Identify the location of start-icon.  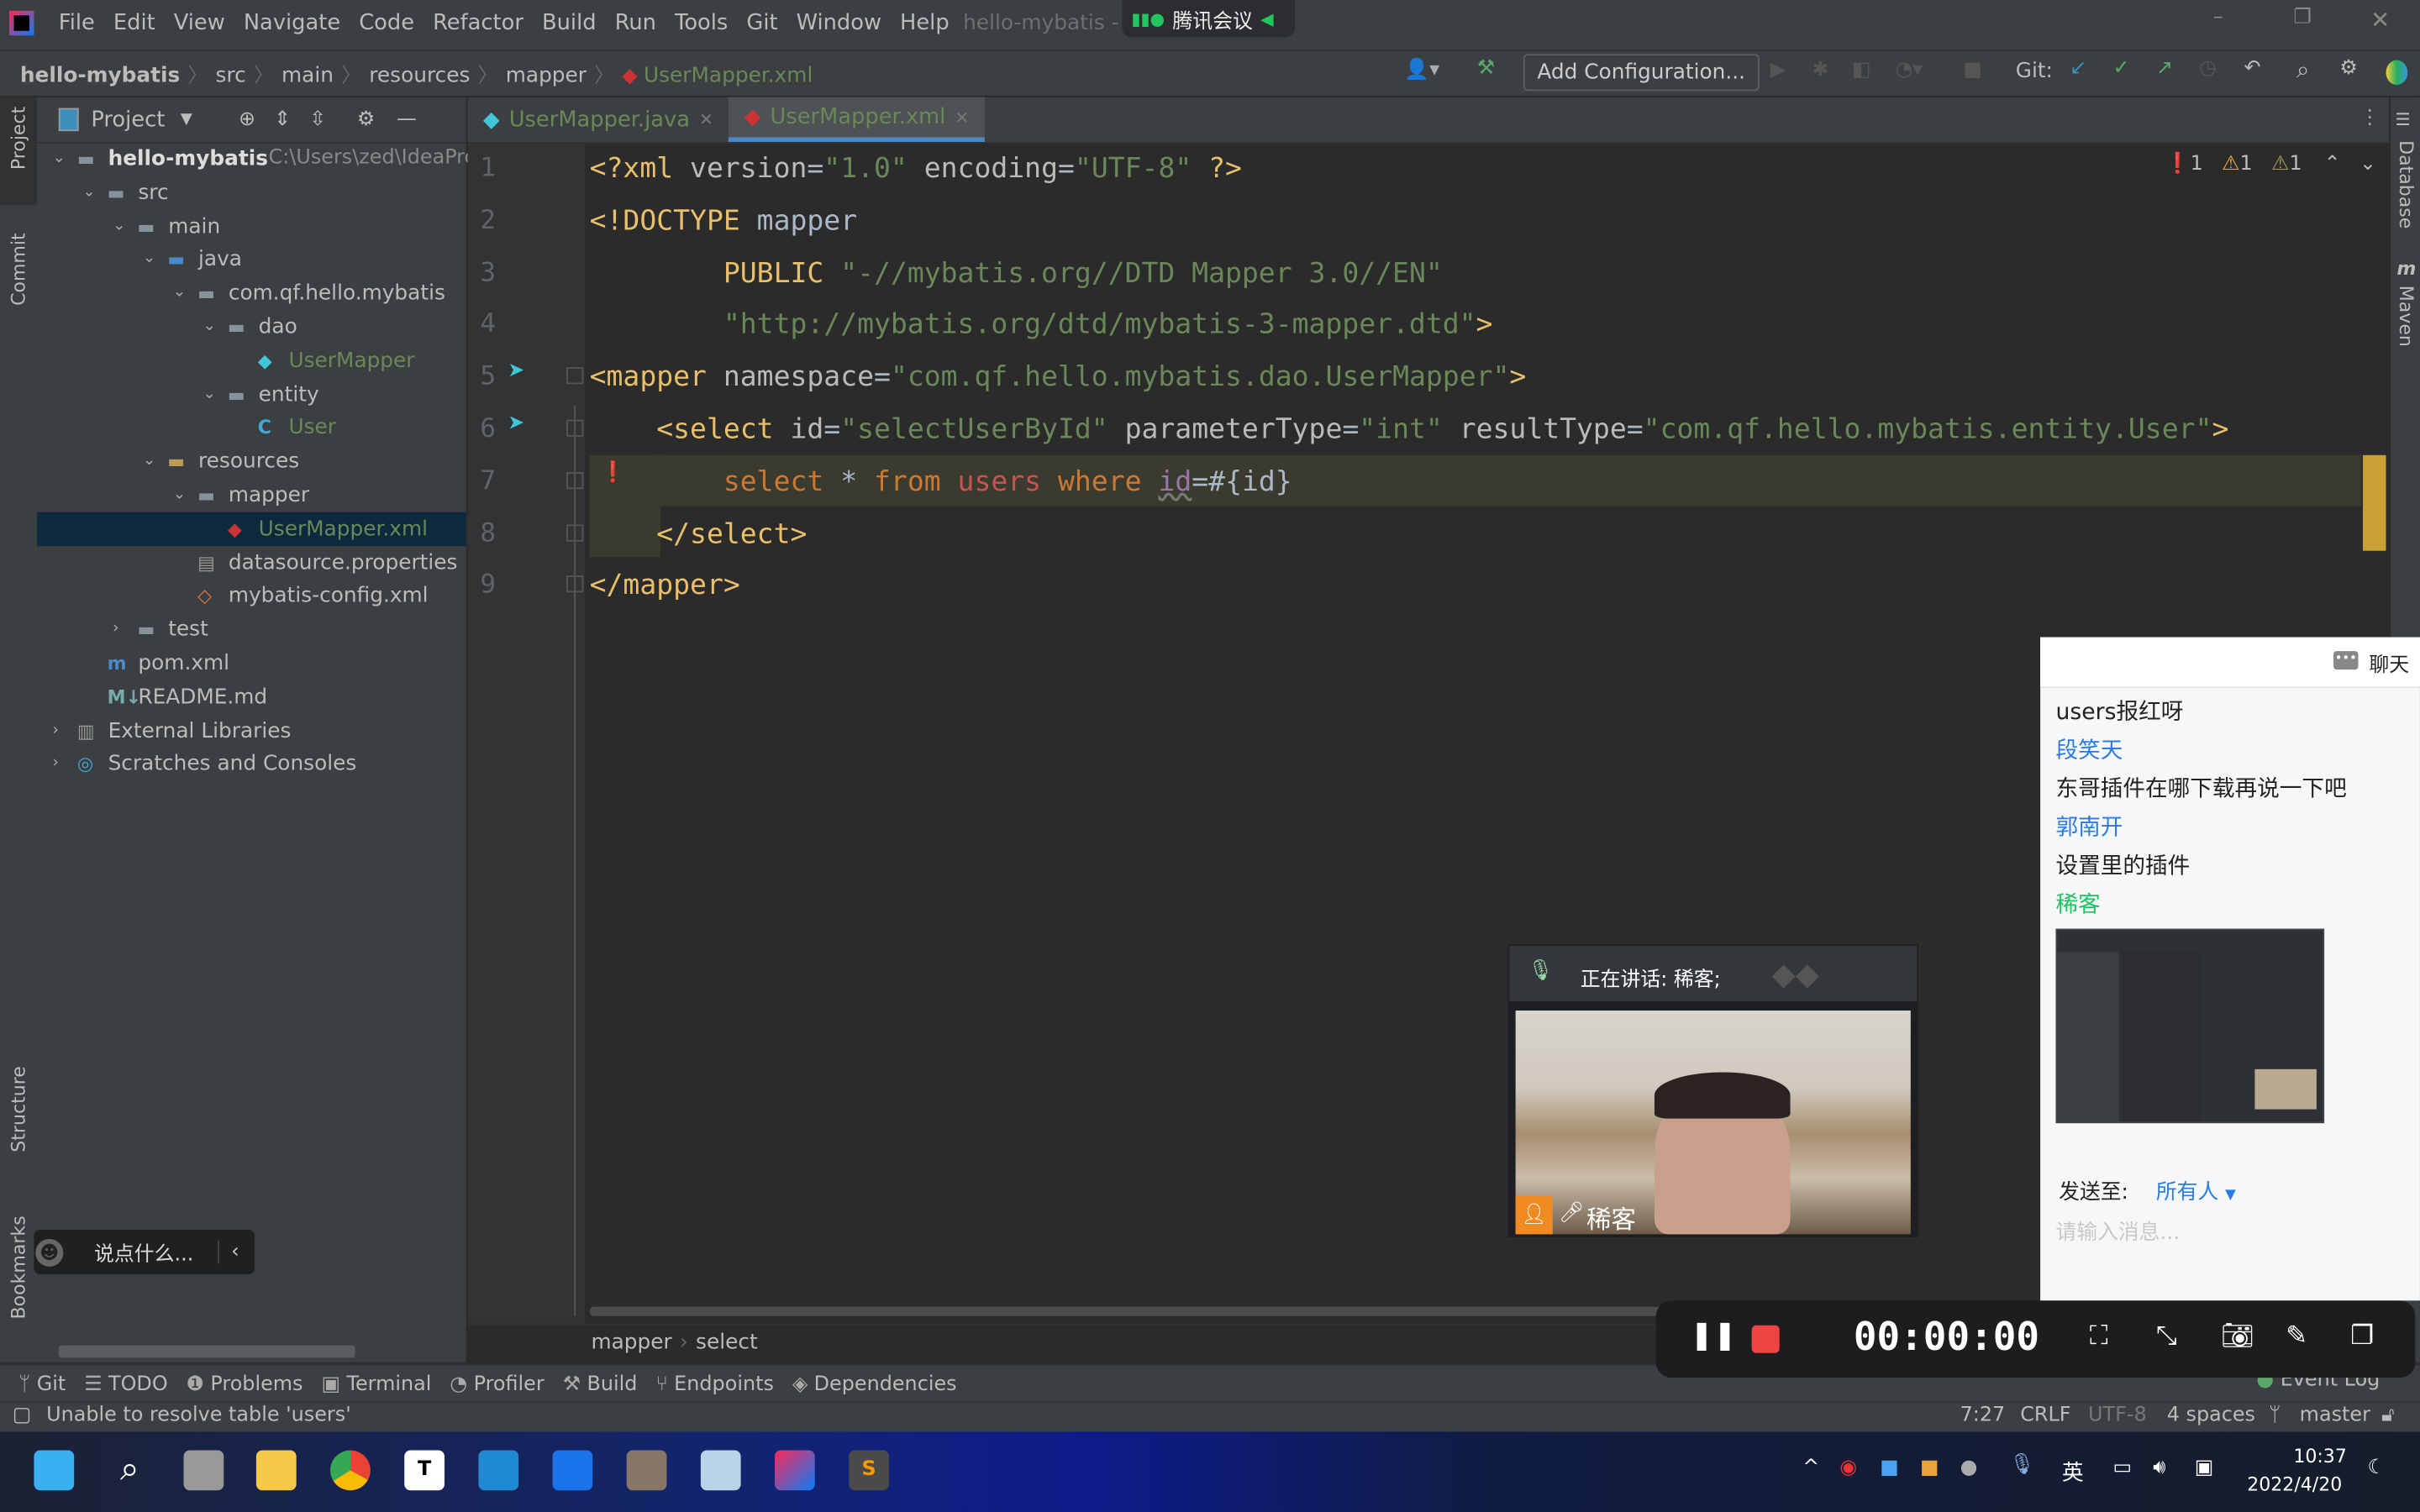
(54, 1470).